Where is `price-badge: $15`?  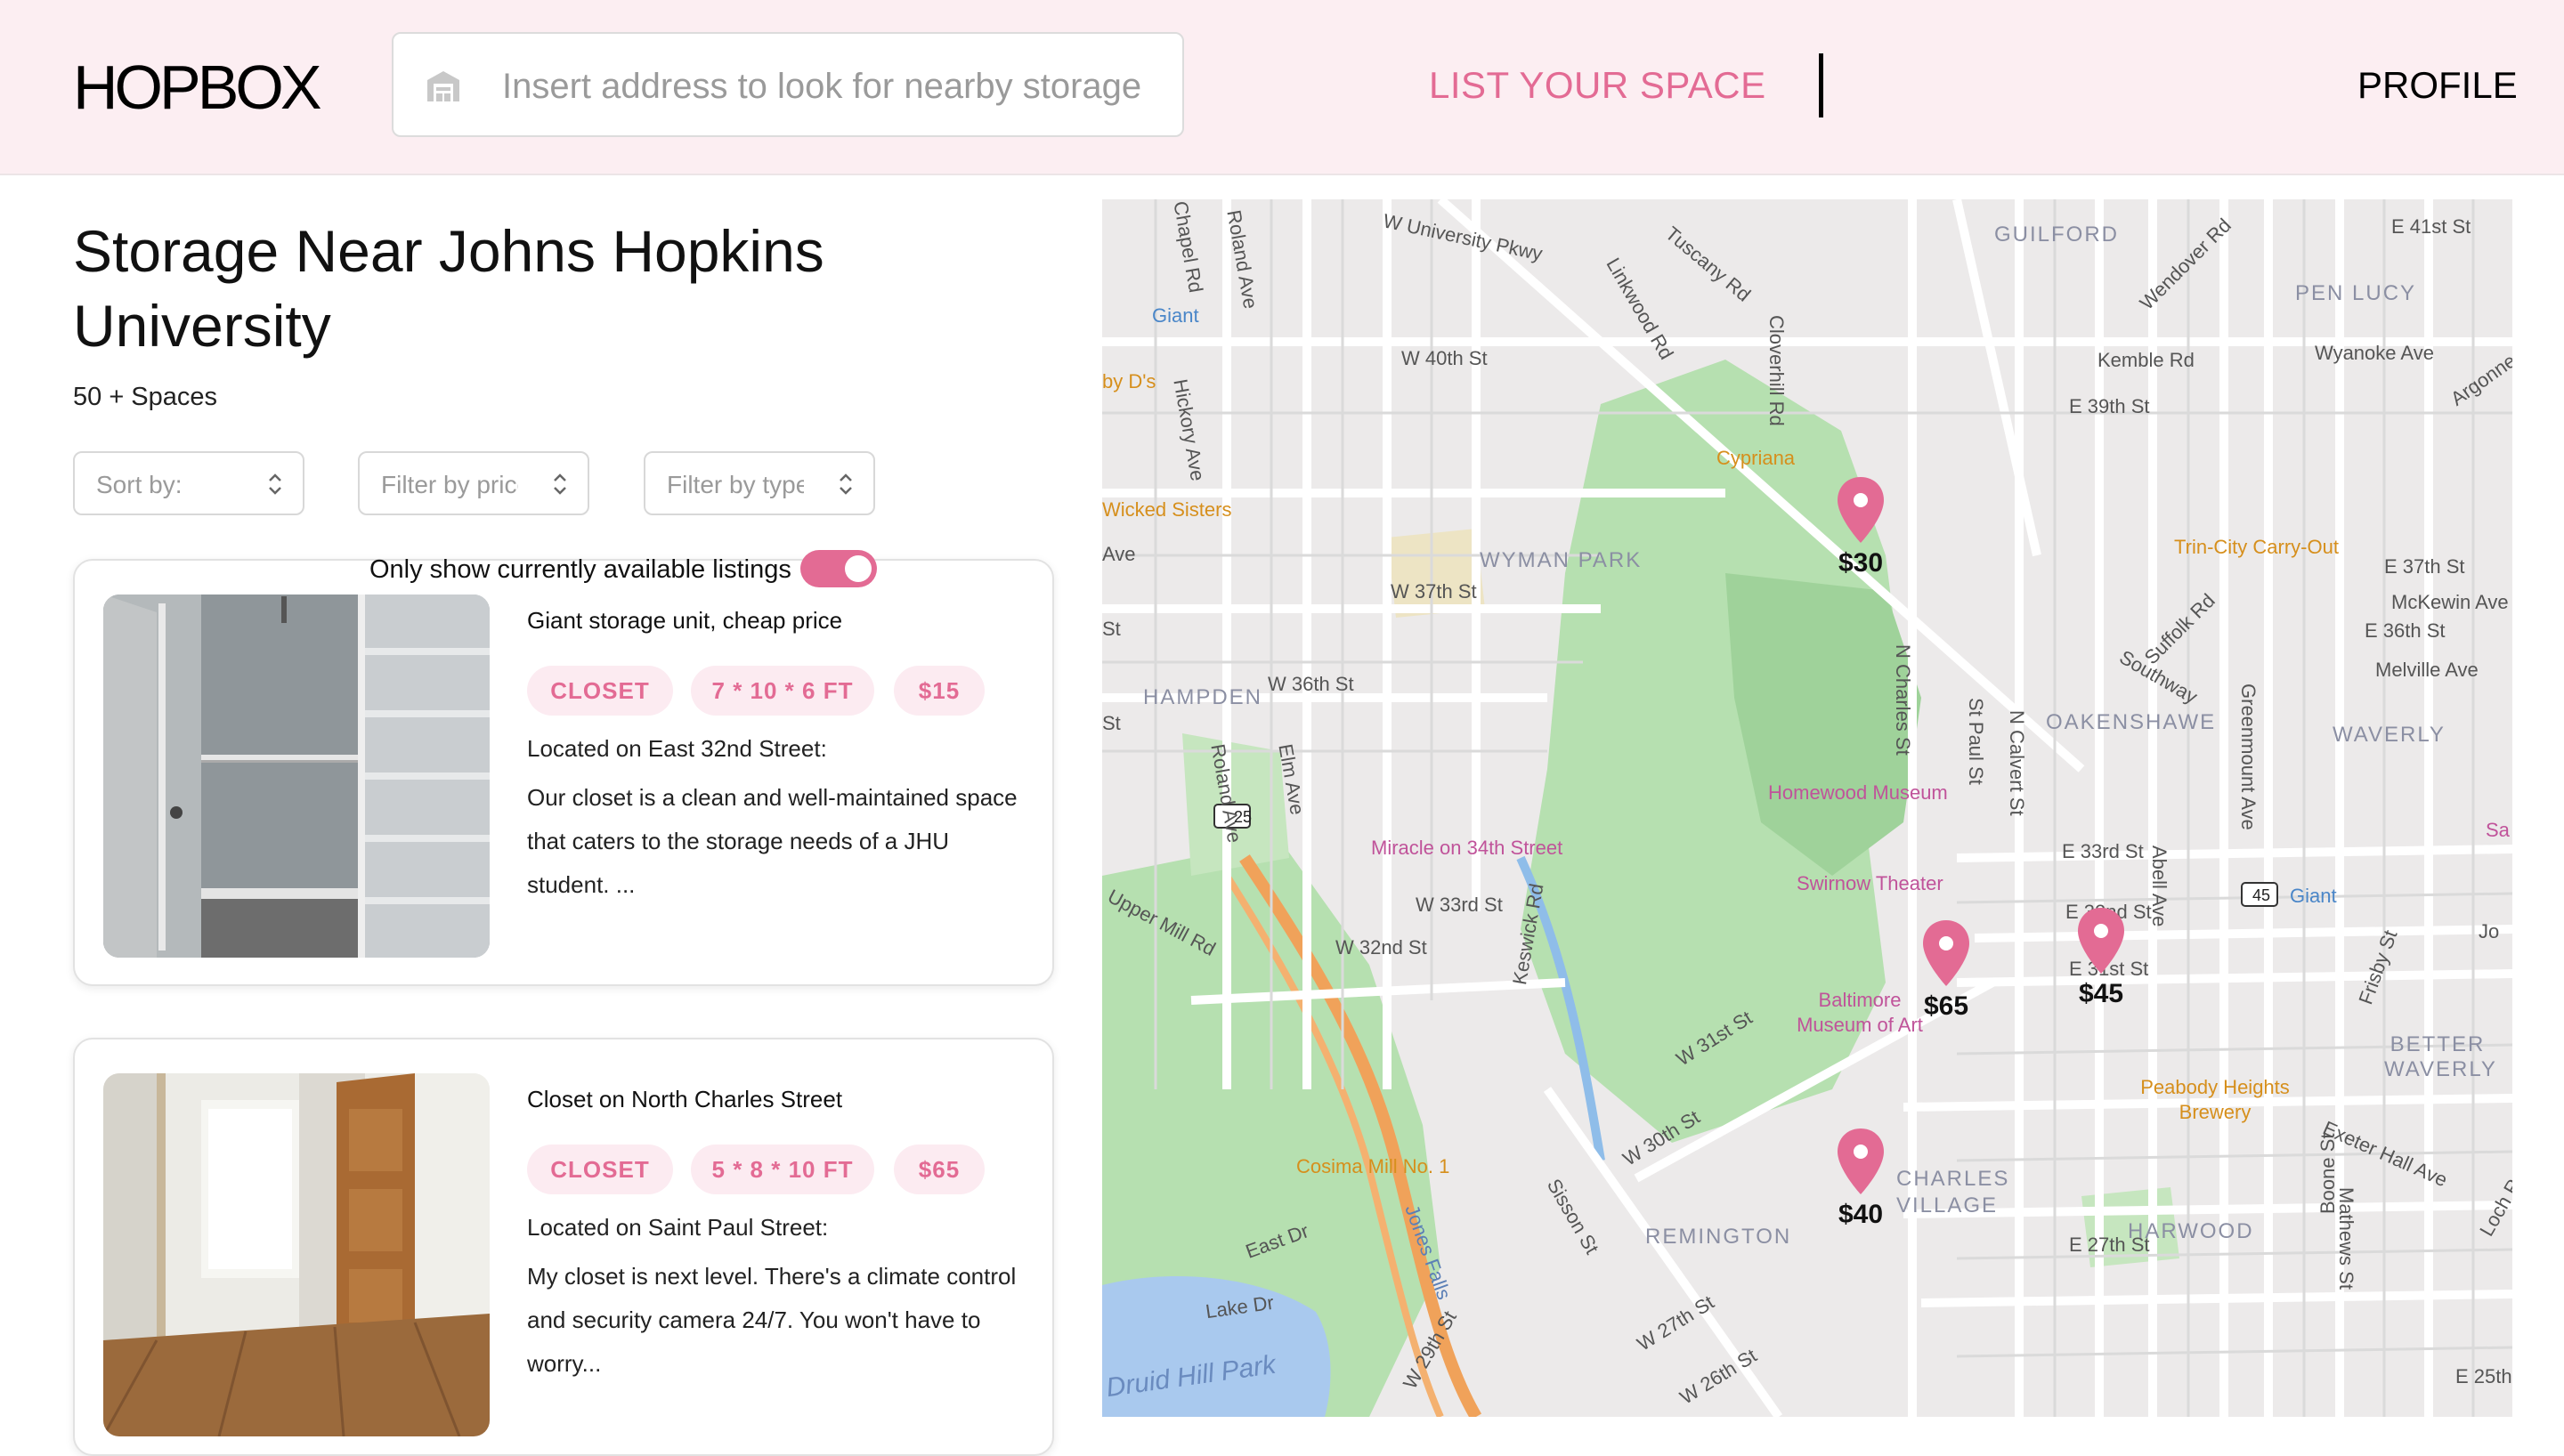
price-badge: $15 is located at coordinates (939, 691).